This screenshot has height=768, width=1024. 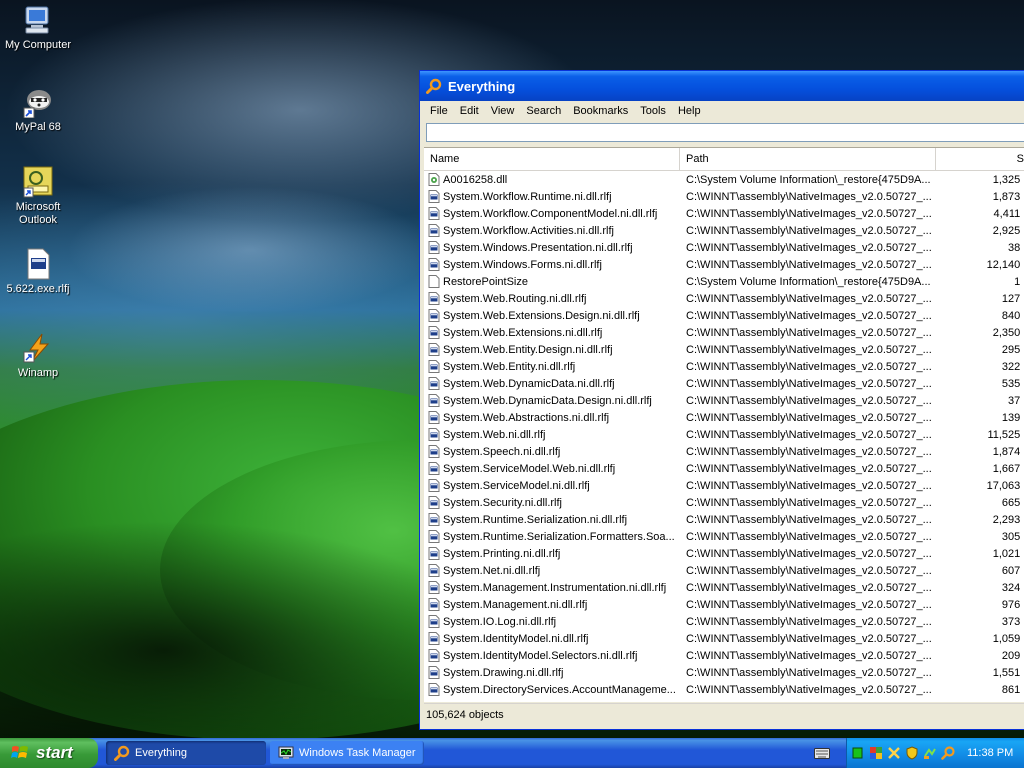 I want to click on row-name-cell: System.Printing.ni.dll.rlfj, so click(x=552, y=553).